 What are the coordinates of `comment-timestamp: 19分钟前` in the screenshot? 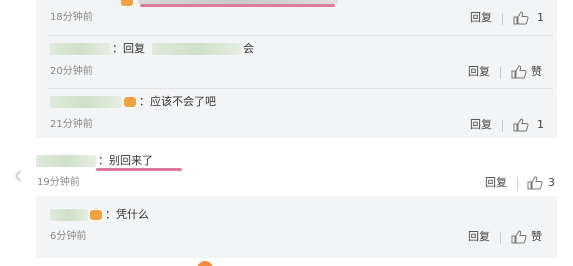 It's located at (58, 182).